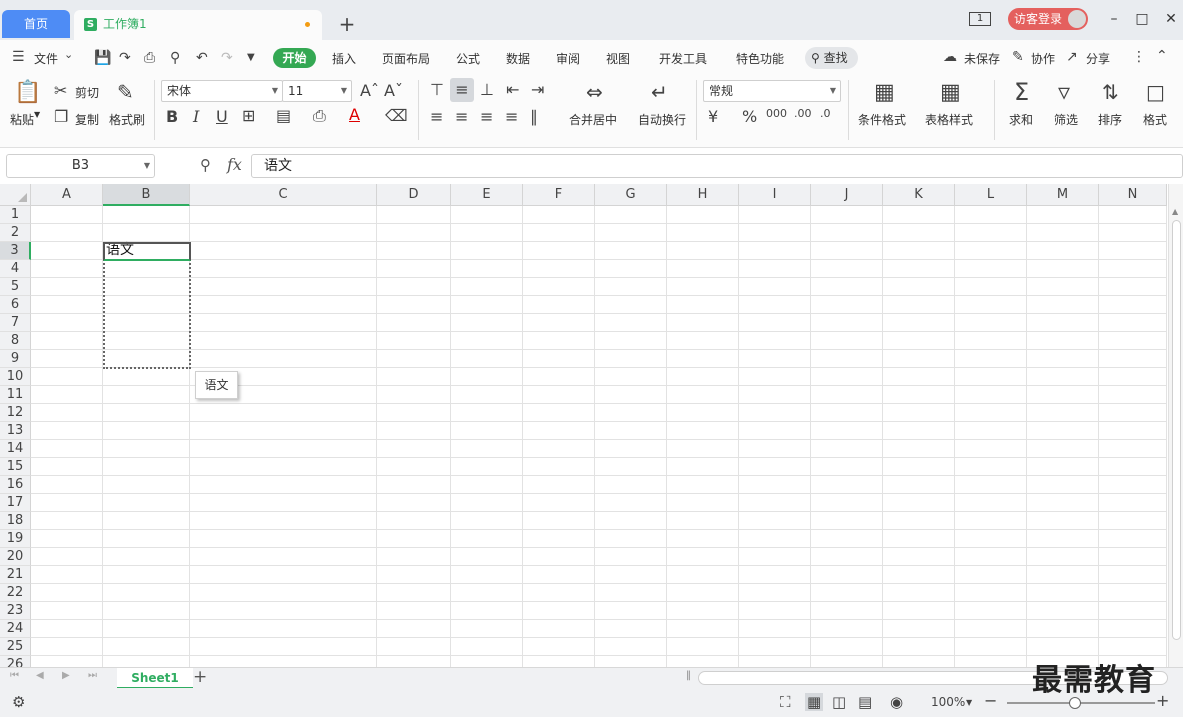 This screenshot has width=1183, height=717. I want to click on row-header: 20, so click(15, 557).